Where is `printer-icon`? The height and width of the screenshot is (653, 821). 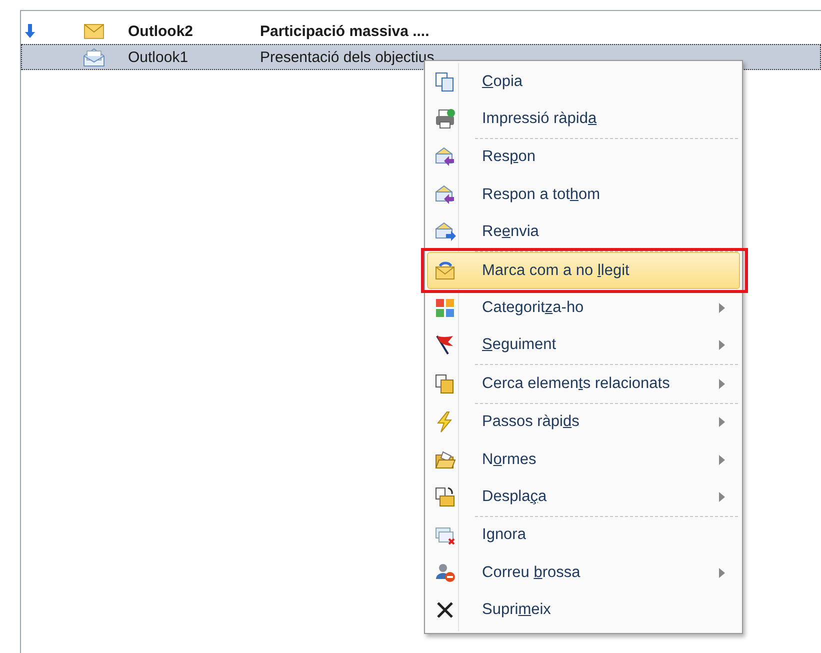
printer-icon is located at coordinates (445, 119).